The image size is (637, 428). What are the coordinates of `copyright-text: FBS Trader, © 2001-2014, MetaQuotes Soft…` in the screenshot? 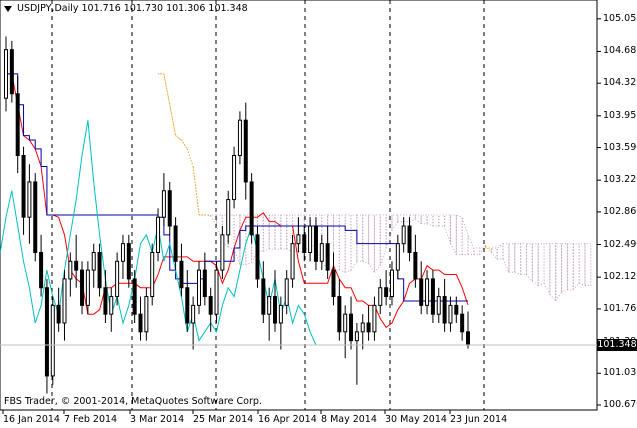 It's located at (133, 401).